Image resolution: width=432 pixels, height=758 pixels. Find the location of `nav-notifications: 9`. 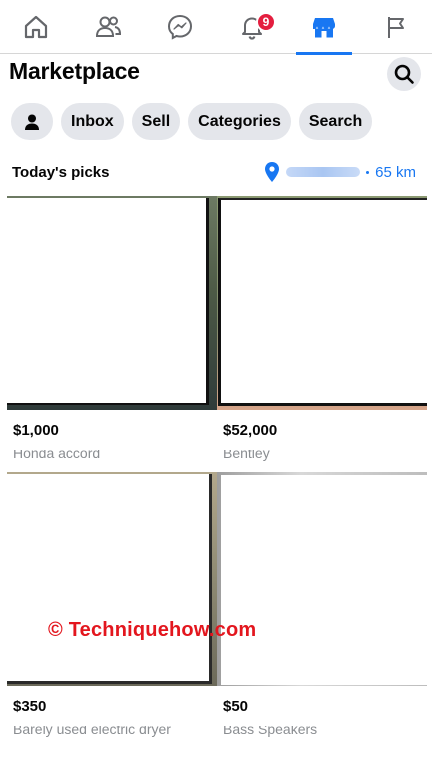

nav-notifications: 9 is located at coordinates (252, 27).